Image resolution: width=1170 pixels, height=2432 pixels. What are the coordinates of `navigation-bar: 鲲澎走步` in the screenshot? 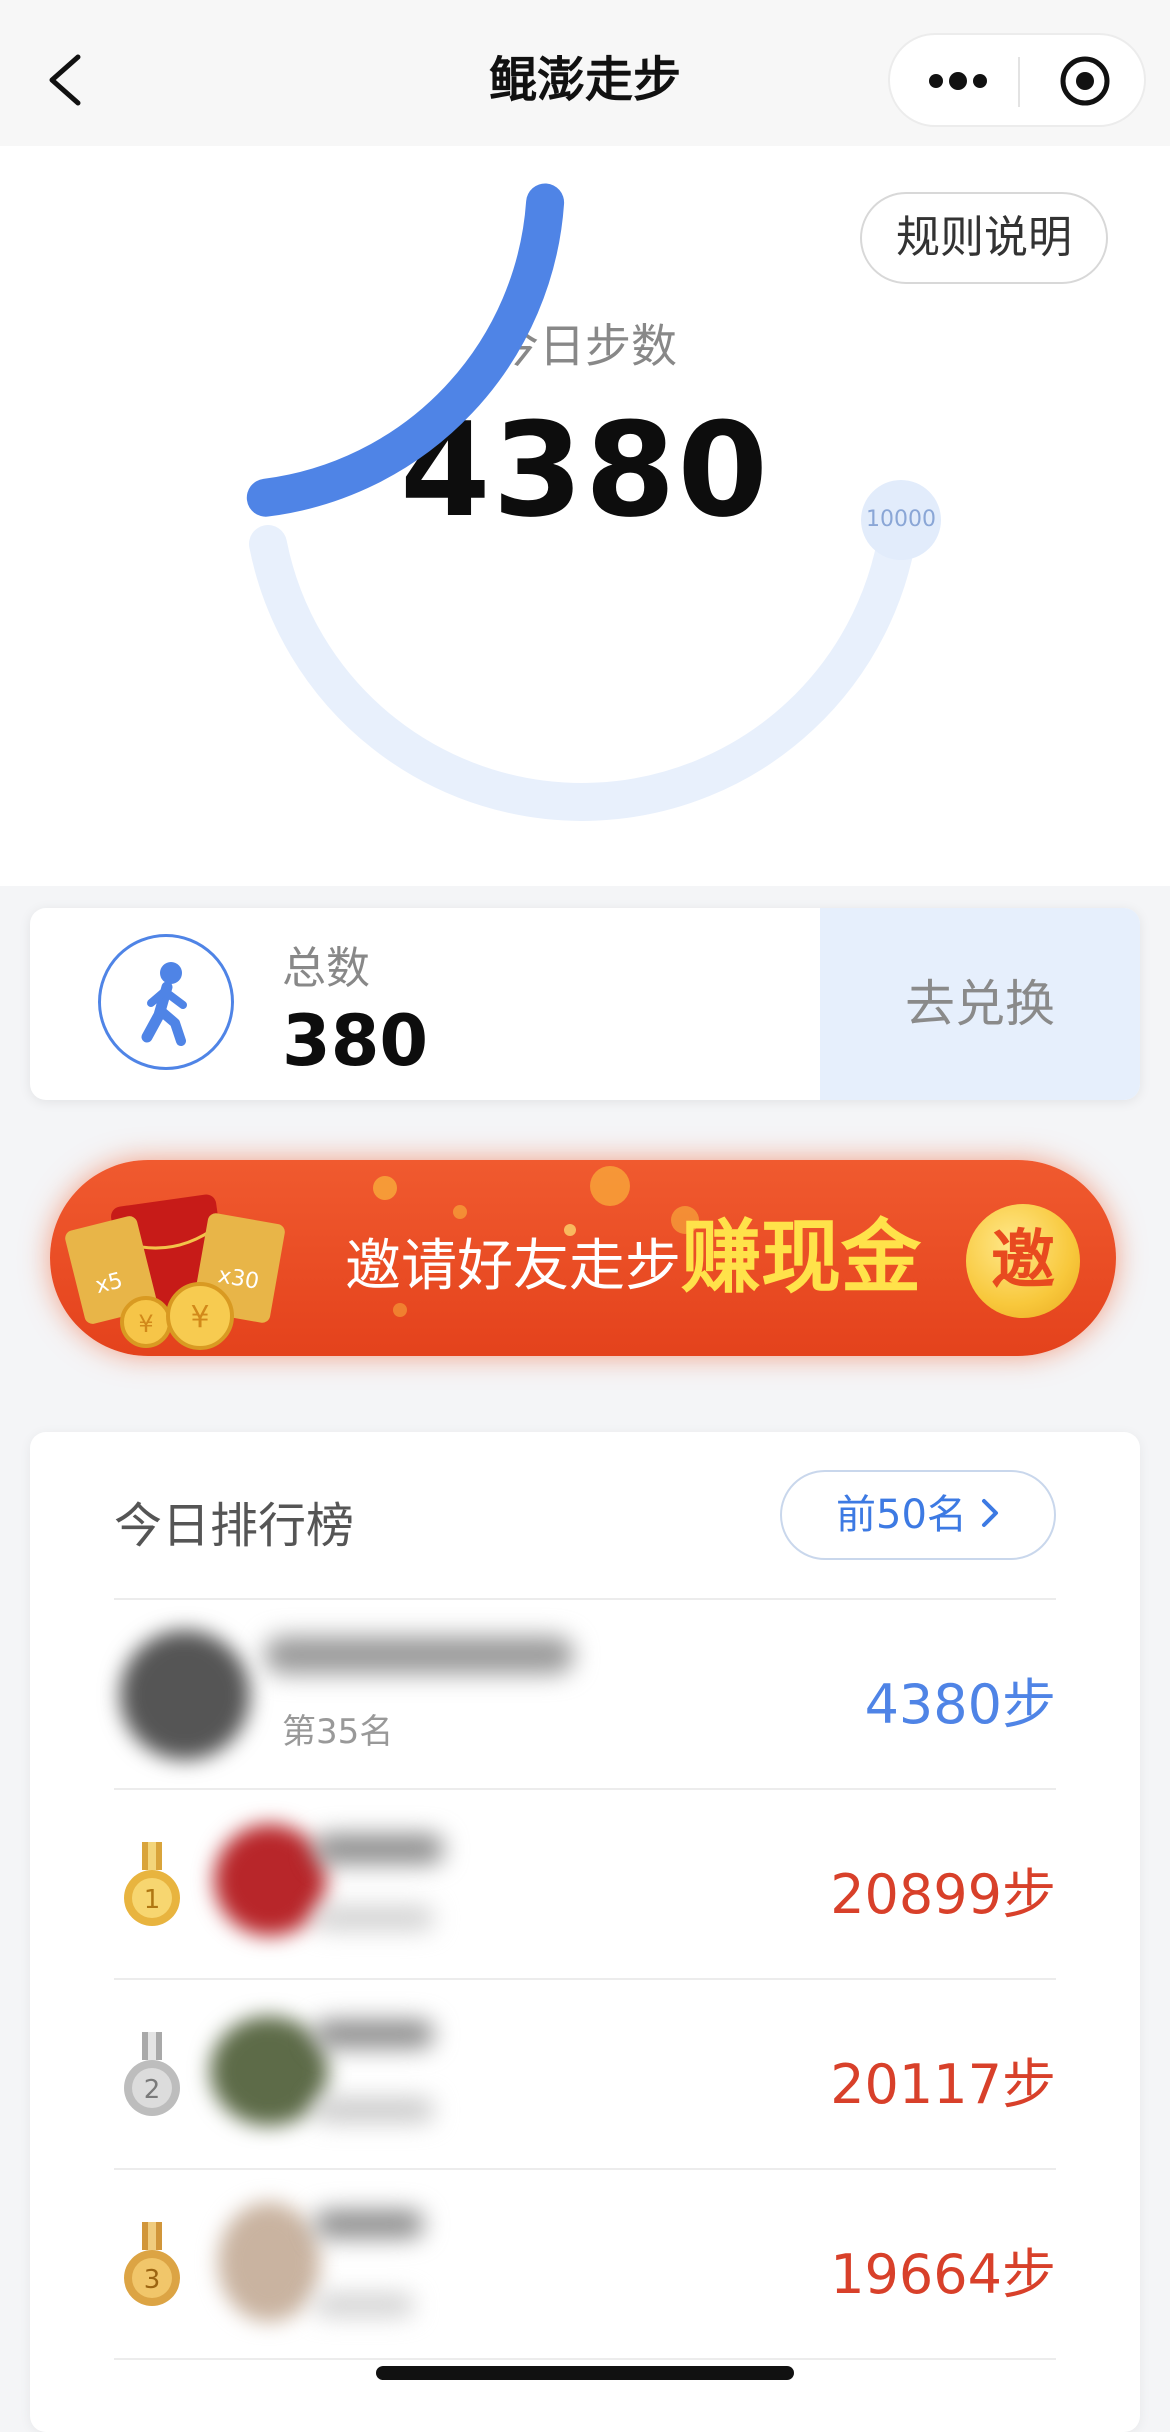 It's located at (585, 73).